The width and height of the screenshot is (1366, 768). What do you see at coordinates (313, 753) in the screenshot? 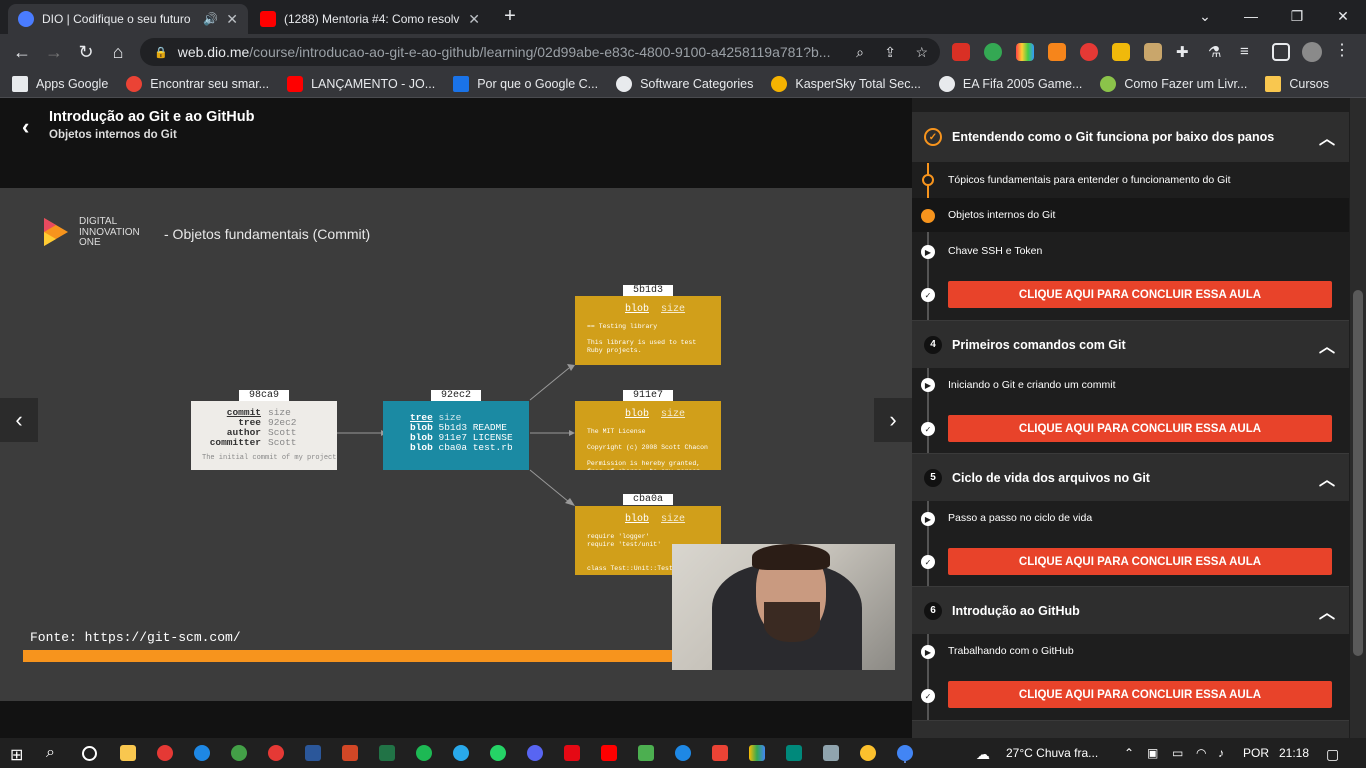
I see `word-icon` at bounding box center [313, 753].